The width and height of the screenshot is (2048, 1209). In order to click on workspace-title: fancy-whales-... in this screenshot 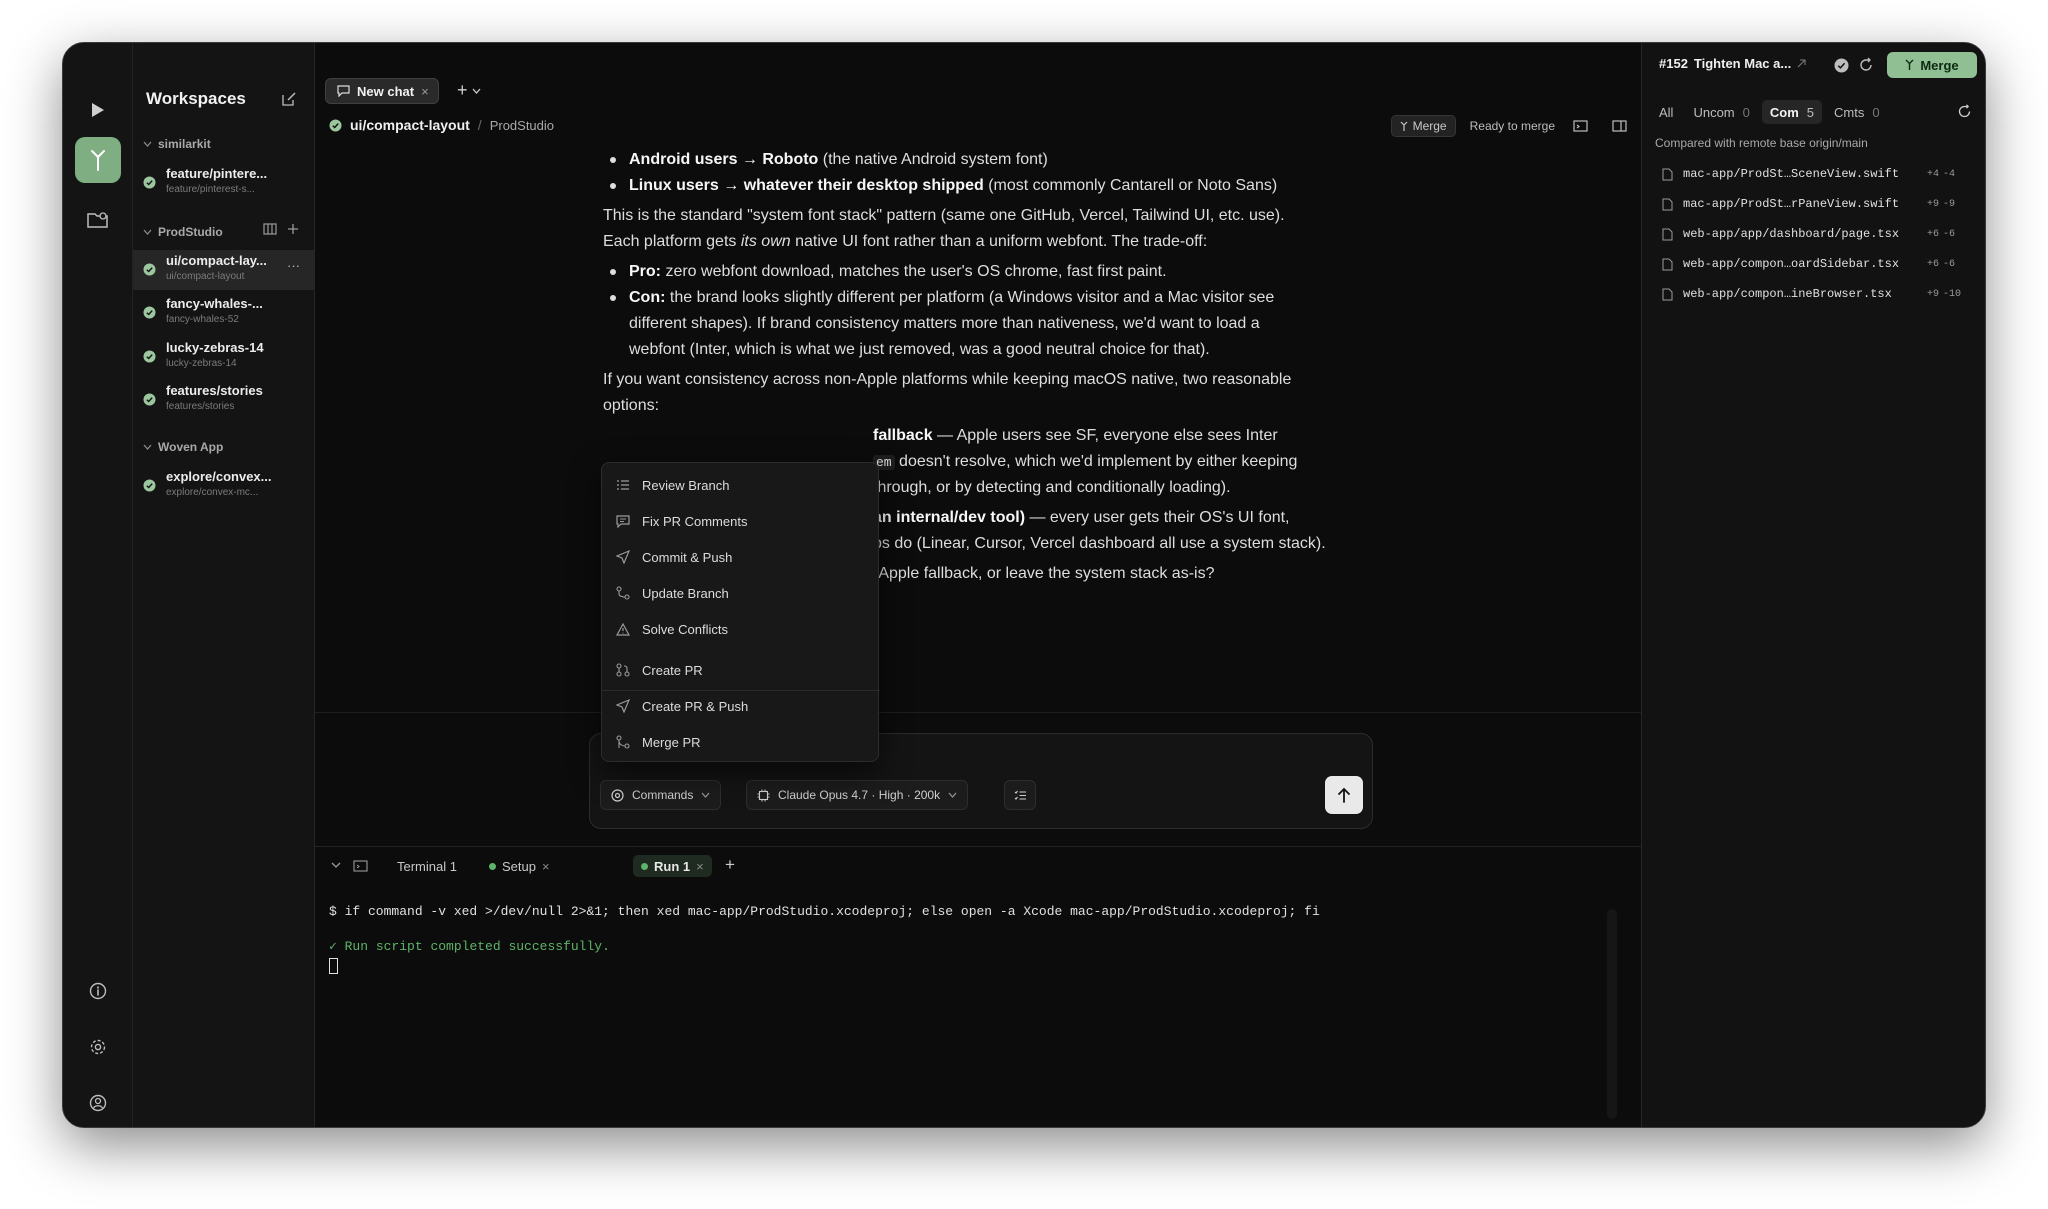, I will do `click(214, 303)`.